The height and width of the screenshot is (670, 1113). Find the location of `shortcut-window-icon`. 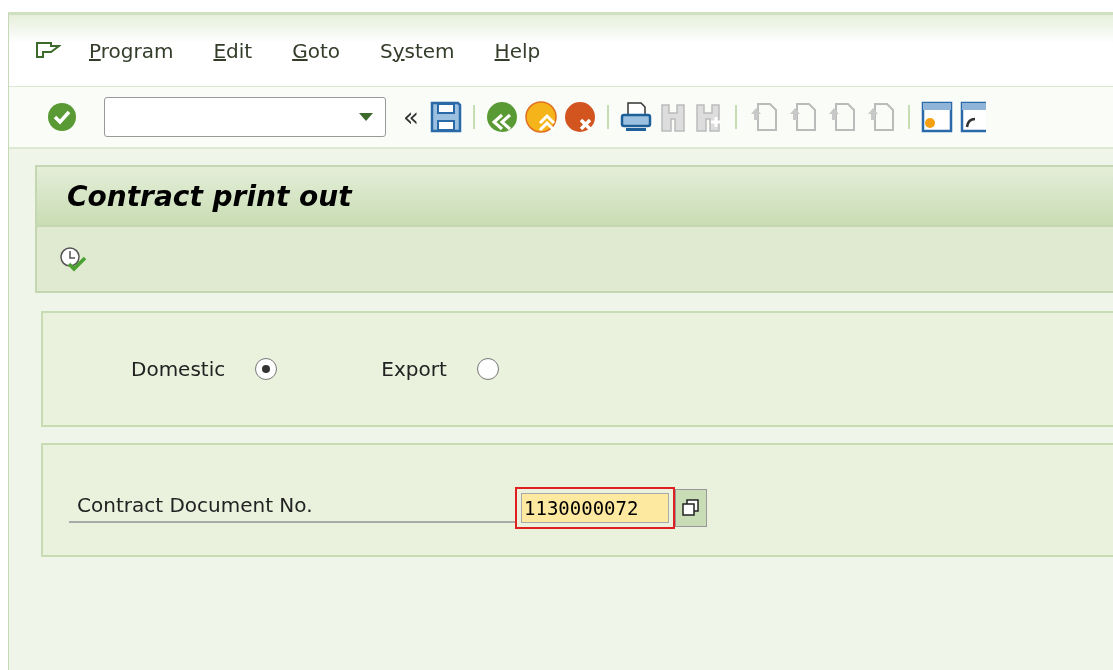

shortcut-window-icon is located at coordinates (972, 117).